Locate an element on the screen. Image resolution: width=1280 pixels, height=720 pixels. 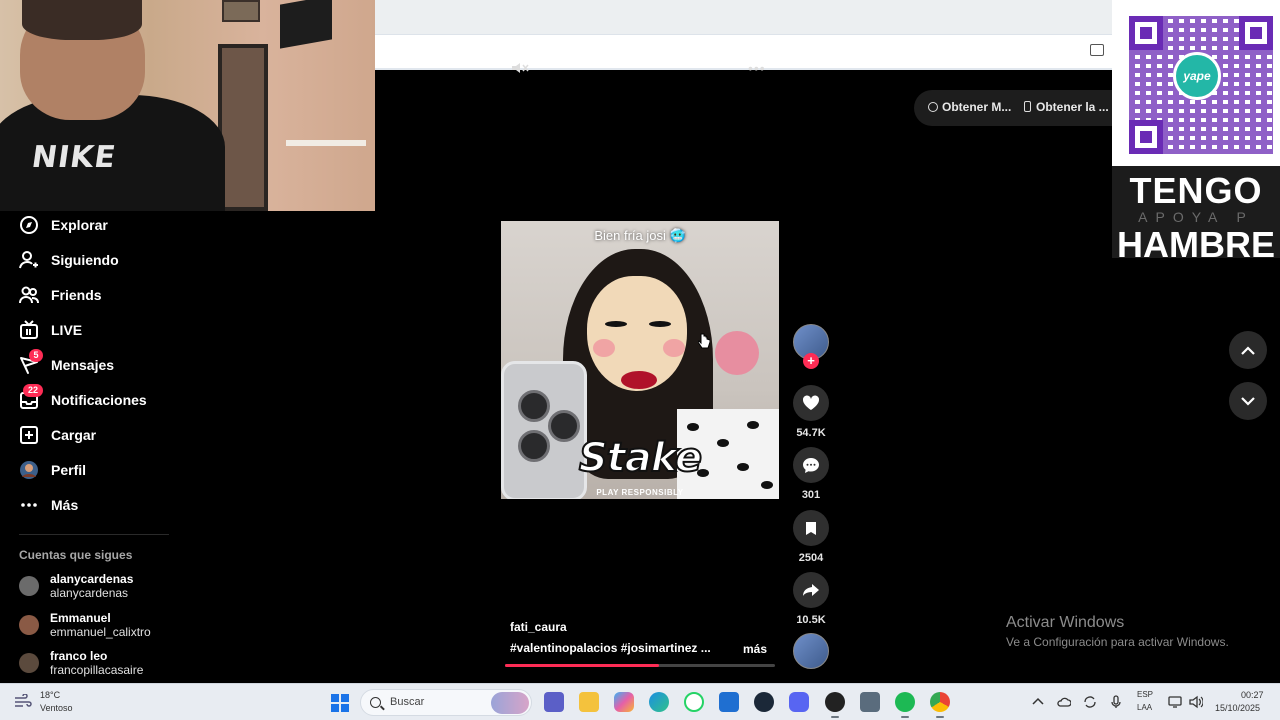
like-action: 54.7K is located at coordinates (811, 412).